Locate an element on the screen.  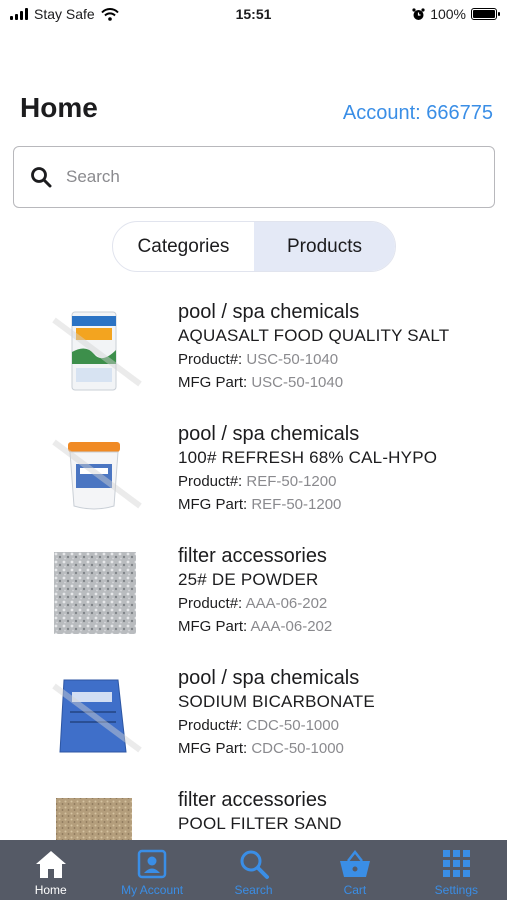
tab-my-account: My Account is located at coordinates (151, 870).